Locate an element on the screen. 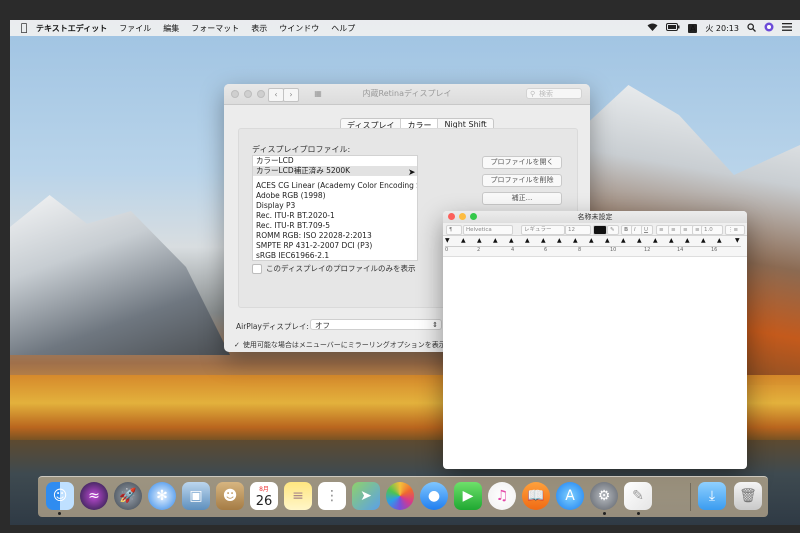  photos-icon is located at coordinates (400, 496).